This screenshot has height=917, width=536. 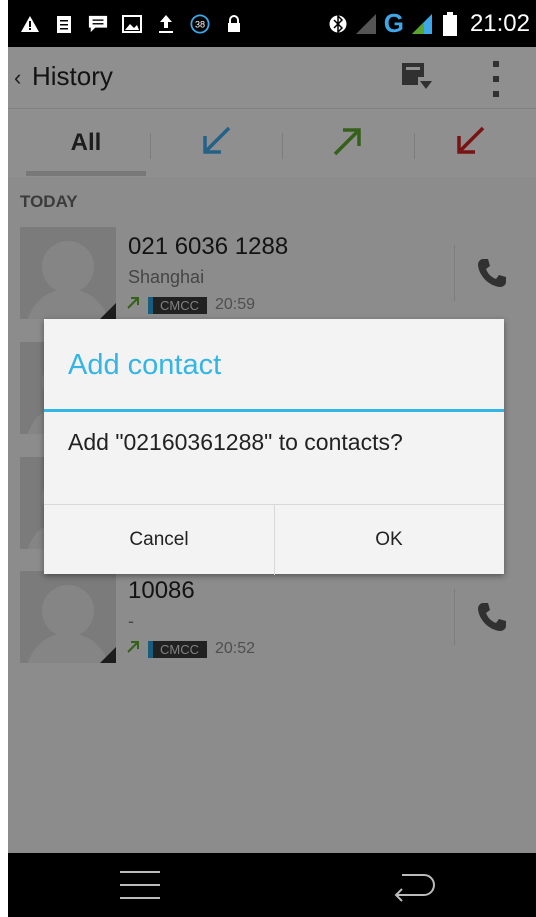 What do you see at coordinates (413, 886) in the screenshot?
I see `back-icon` at bounding box center [413, 886].